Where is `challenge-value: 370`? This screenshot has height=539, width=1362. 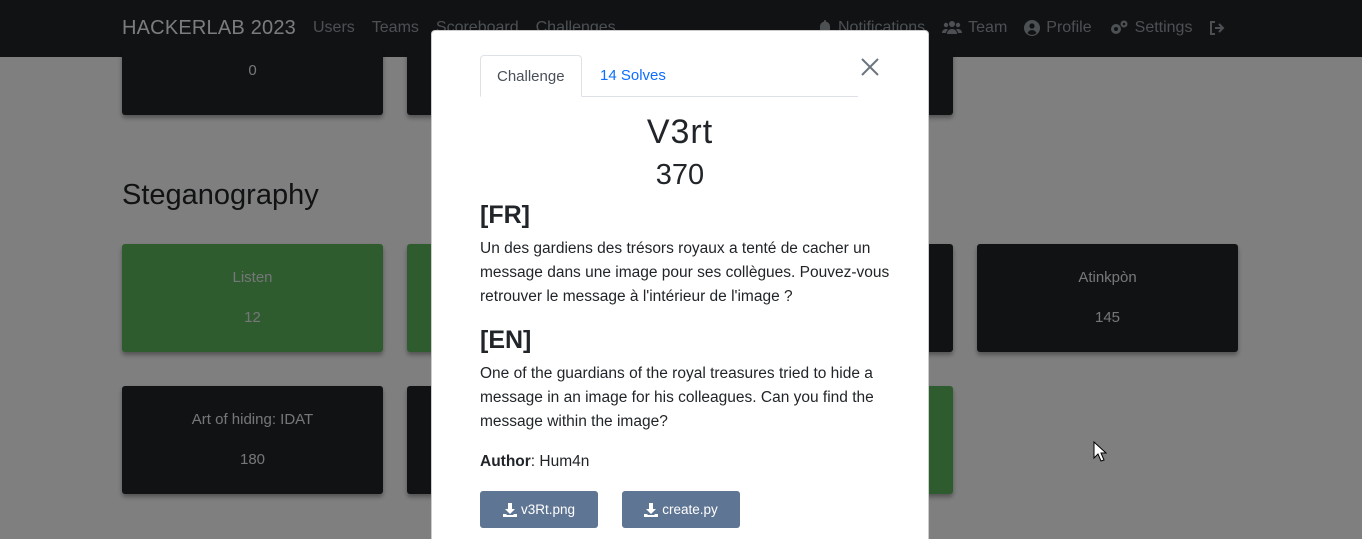
challenge-value: 370 is located at coordinates (680, 175).